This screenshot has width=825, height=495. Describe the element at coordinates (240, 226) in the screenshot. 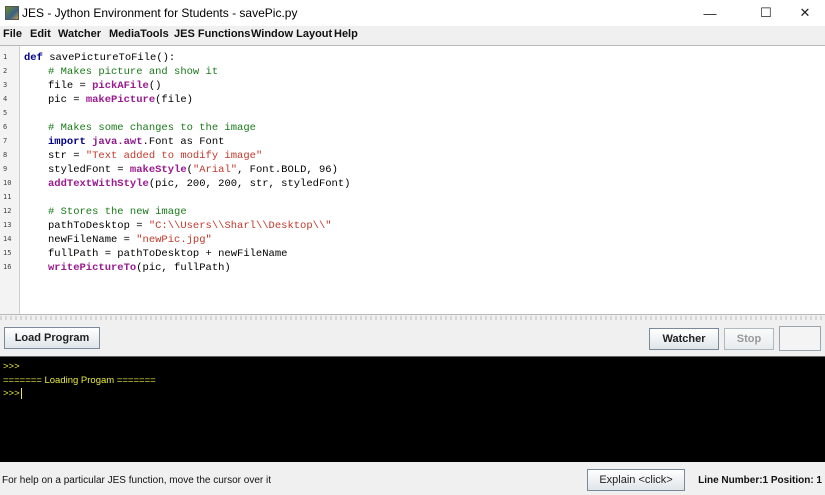

I see `string-literal: "C:\\Users\\Sharl\\Desktop\\"` at that location.